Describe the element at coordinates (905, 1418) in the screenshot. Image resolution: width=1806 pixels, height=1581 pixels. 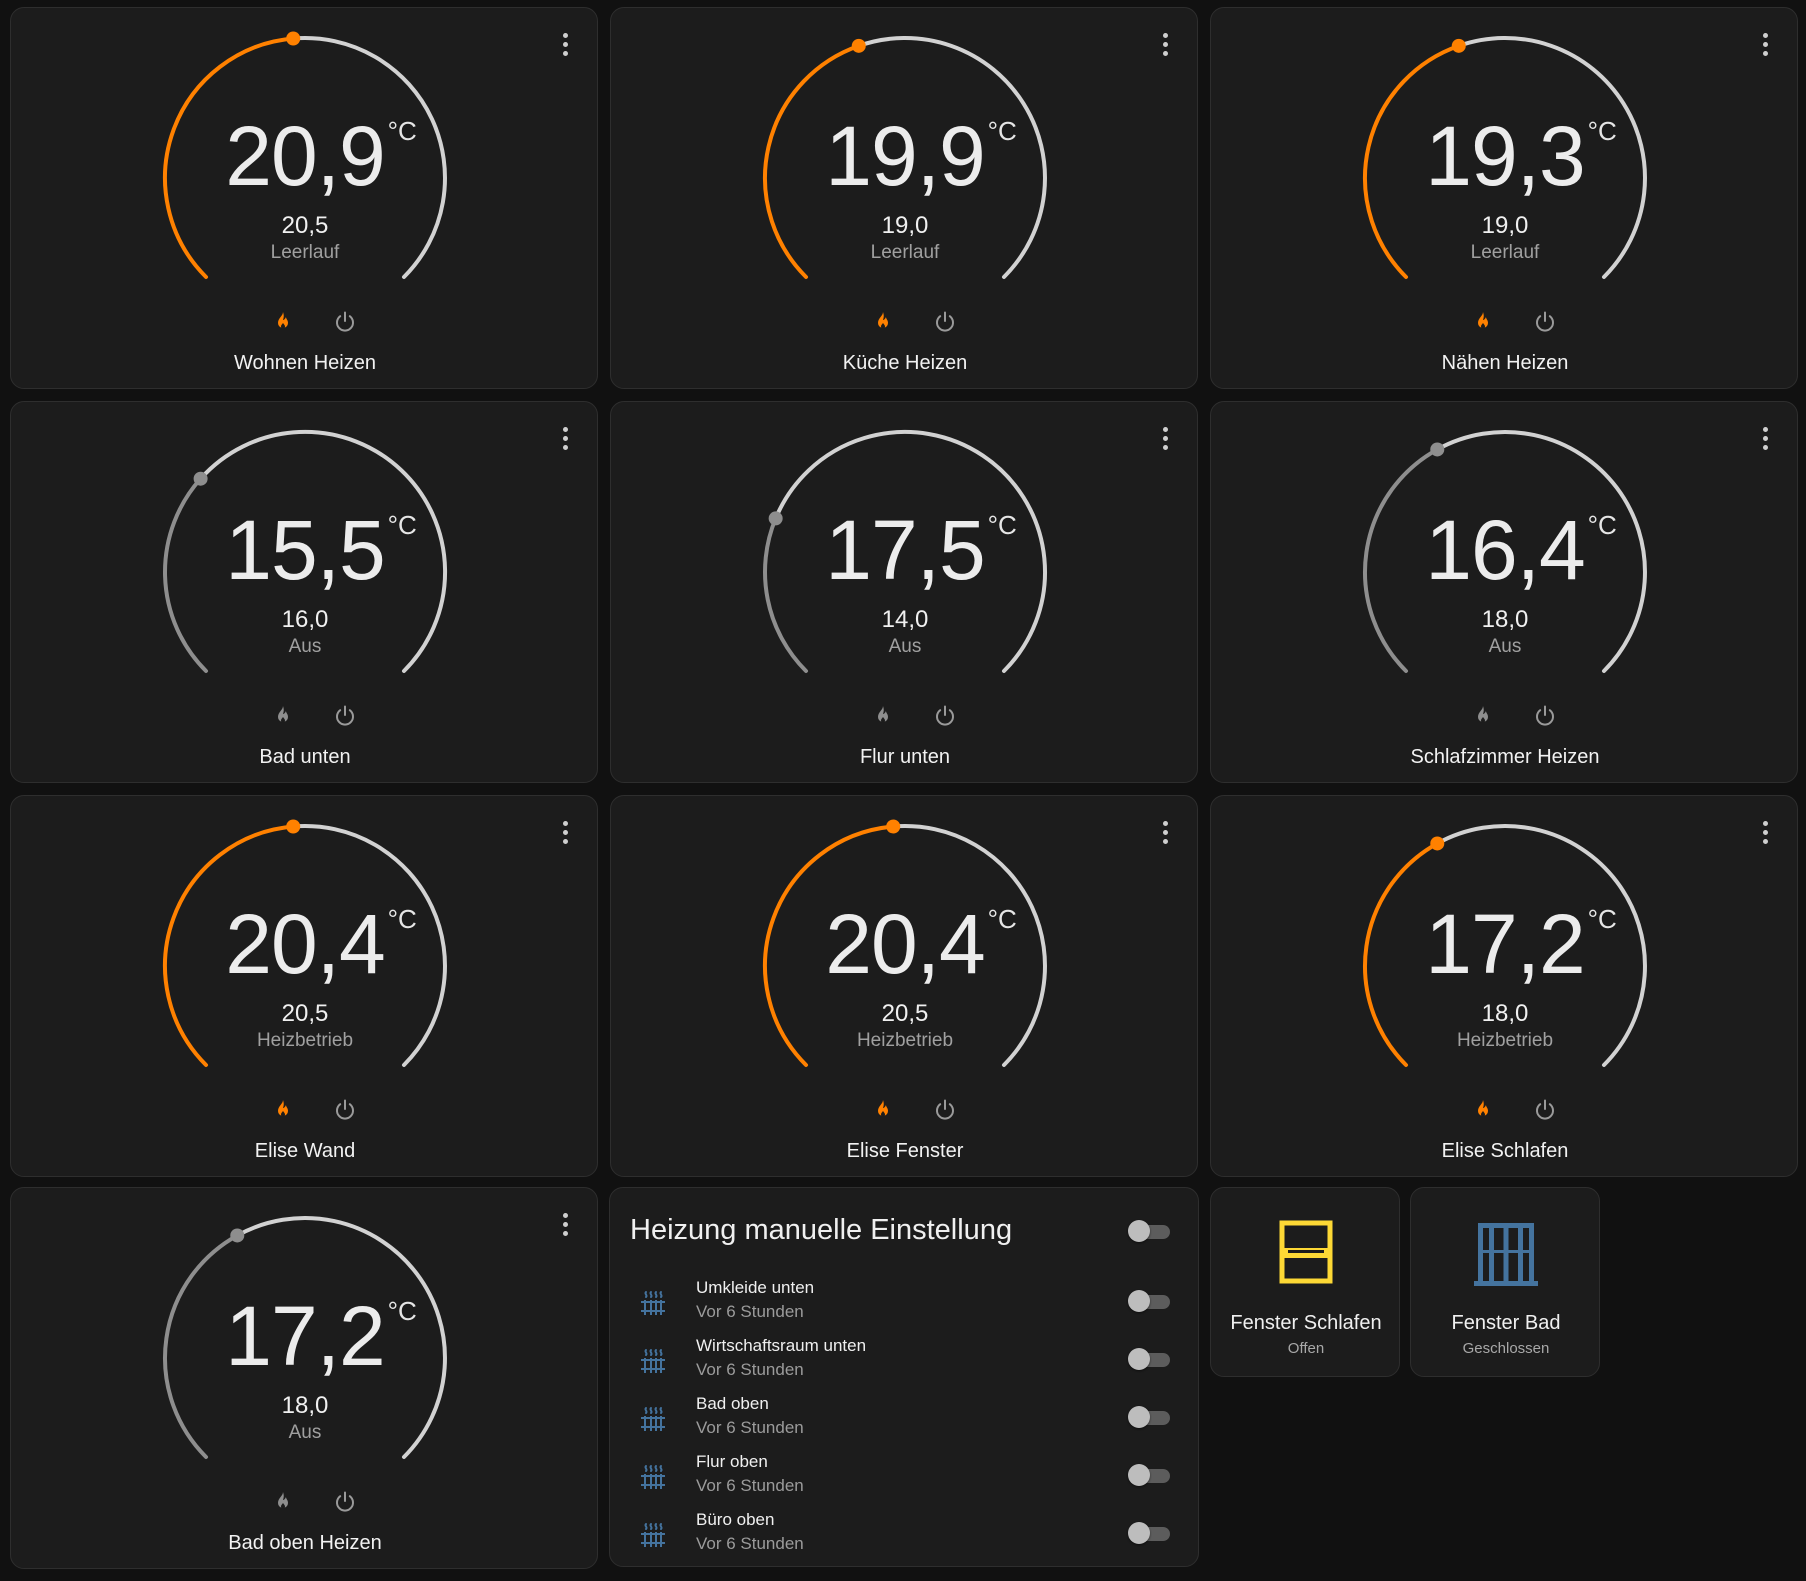
I see `list-item: Bad oben Vor 6 Stunden` at that location.